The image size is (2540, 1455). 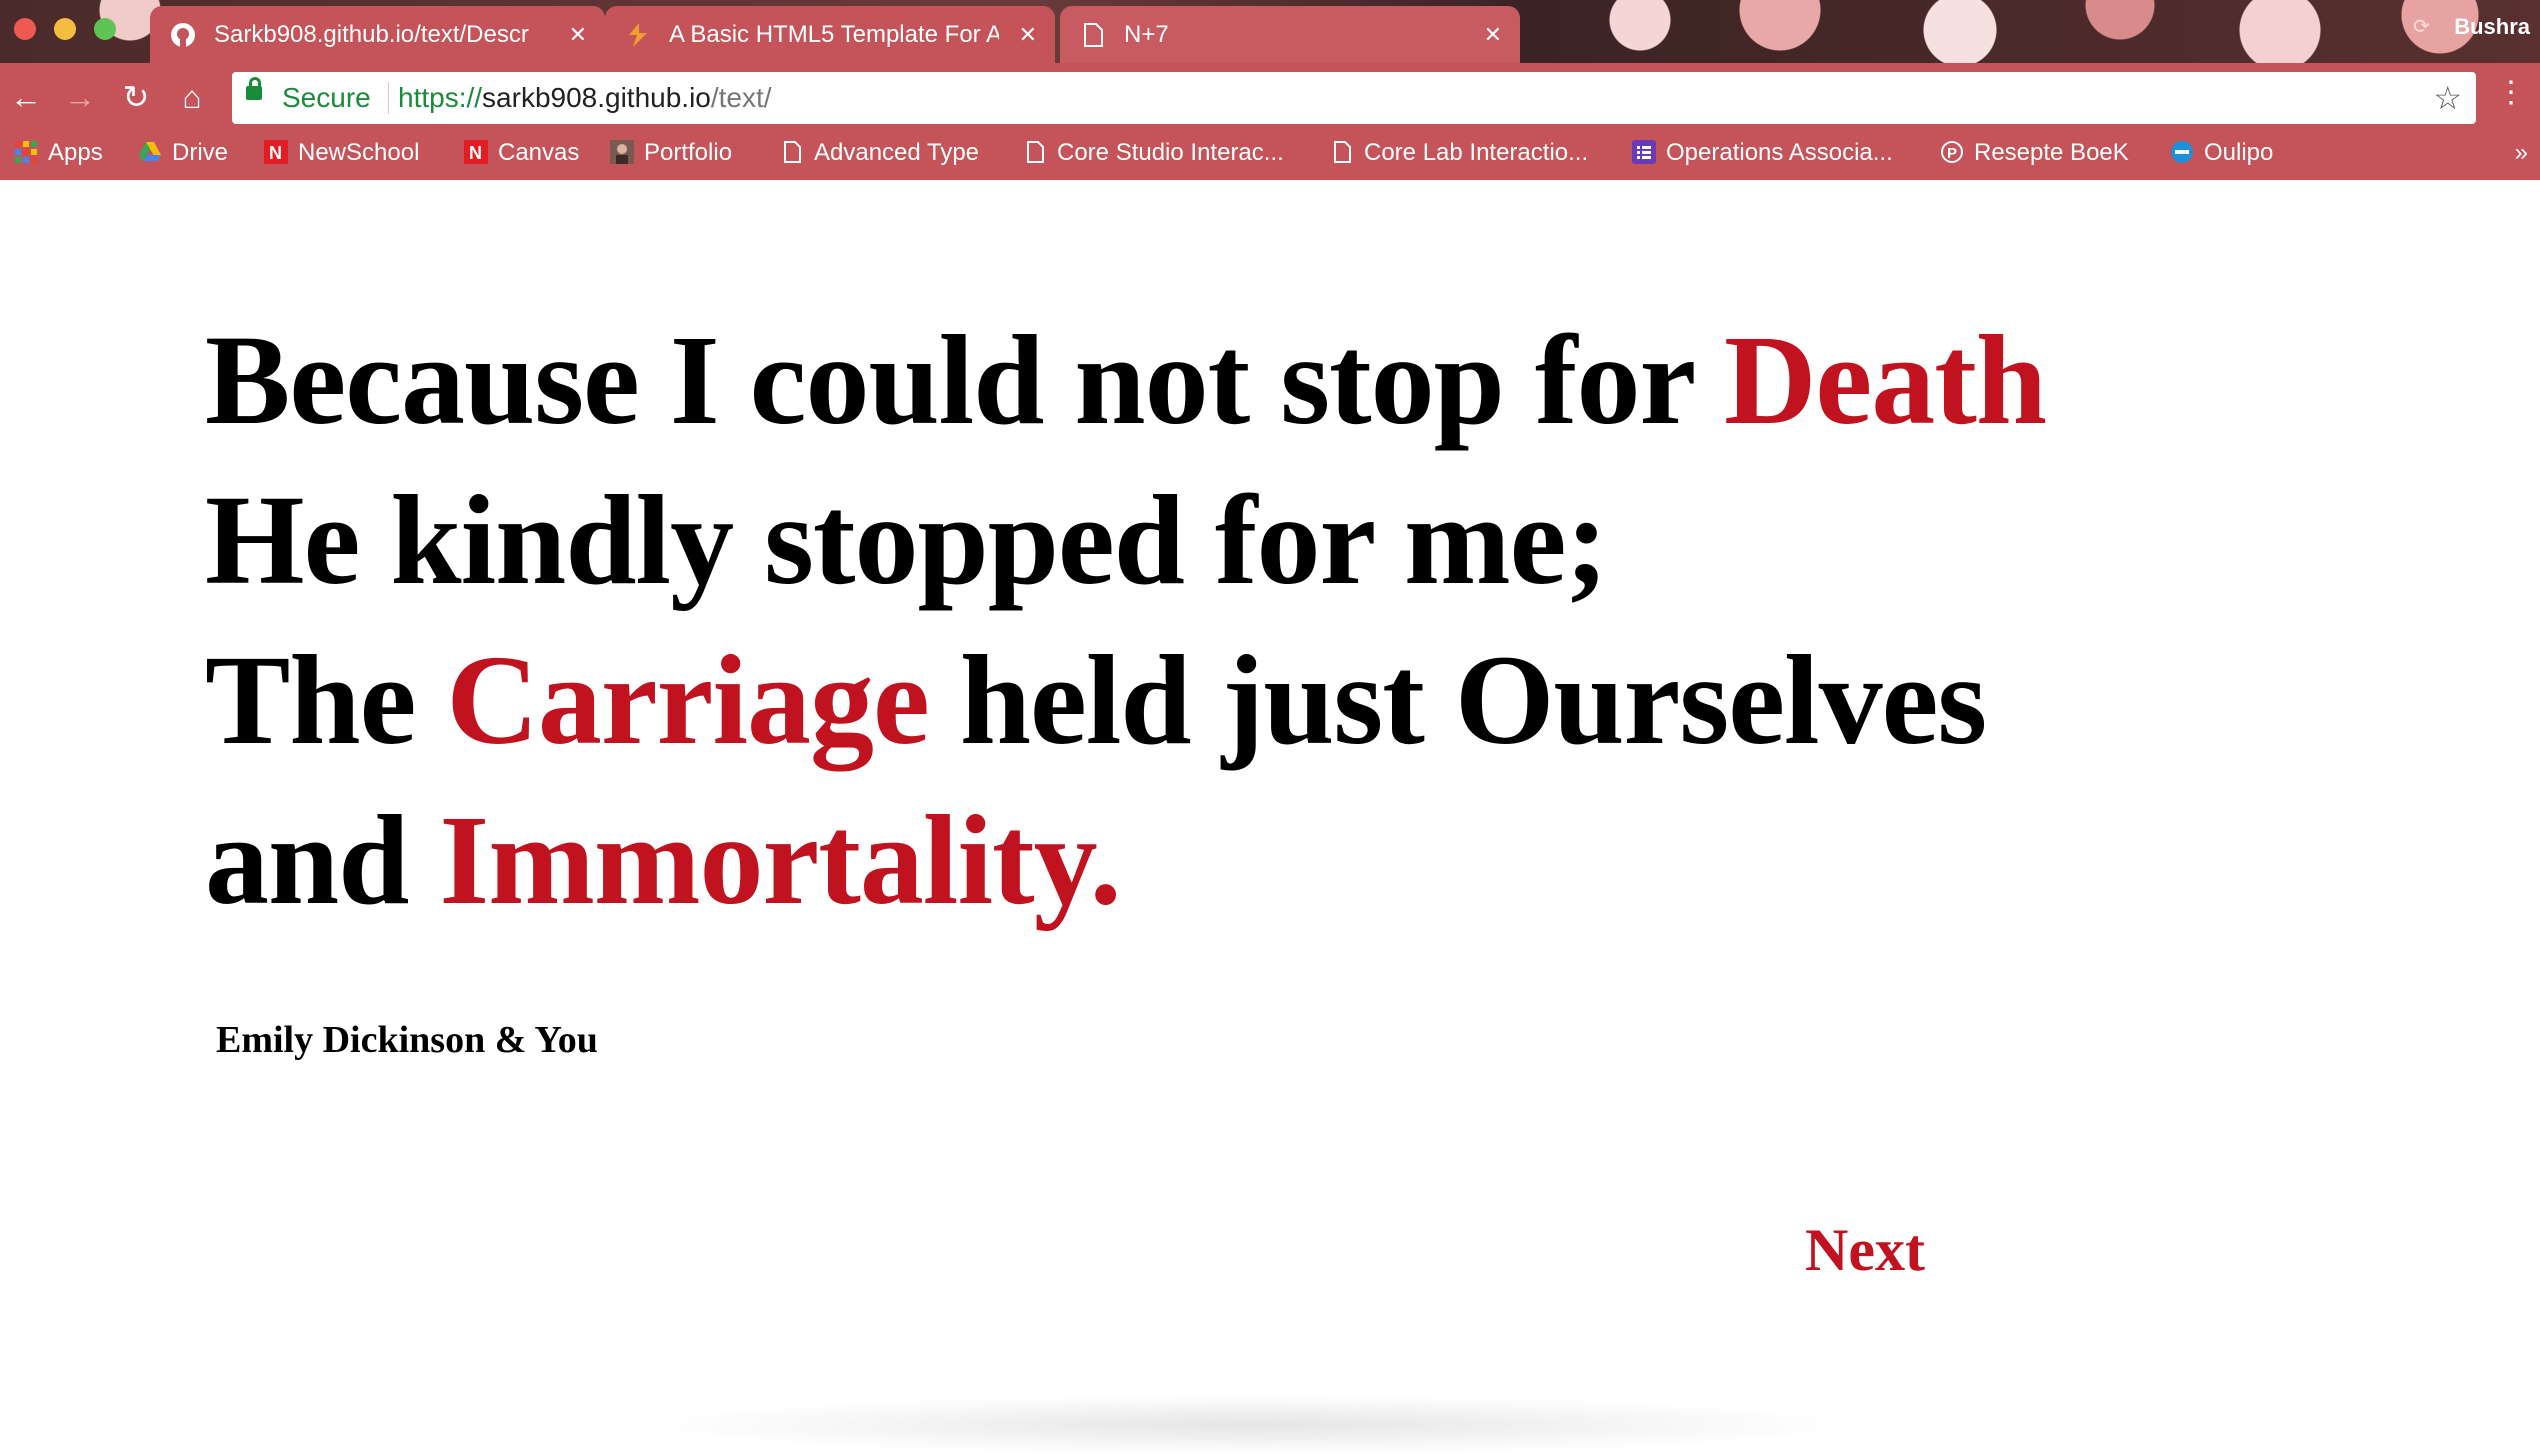 What do you see at coordinates (388, 98) in the screenshot?
I see `url-separator` at bounding box center [388, 98].